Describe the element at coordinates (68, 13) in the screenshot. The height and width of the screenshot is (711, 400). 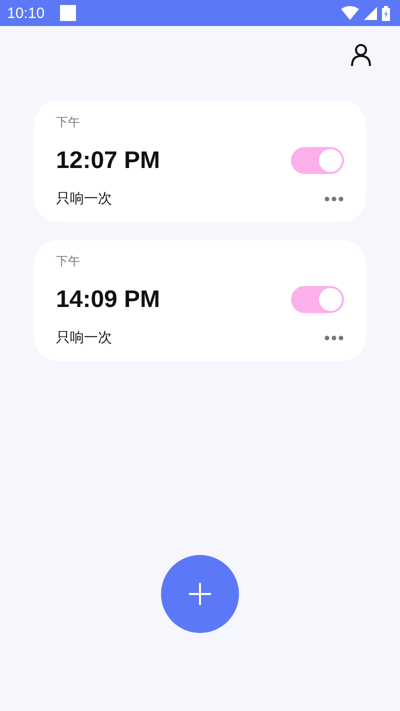
I see `notification-icon` at that location.